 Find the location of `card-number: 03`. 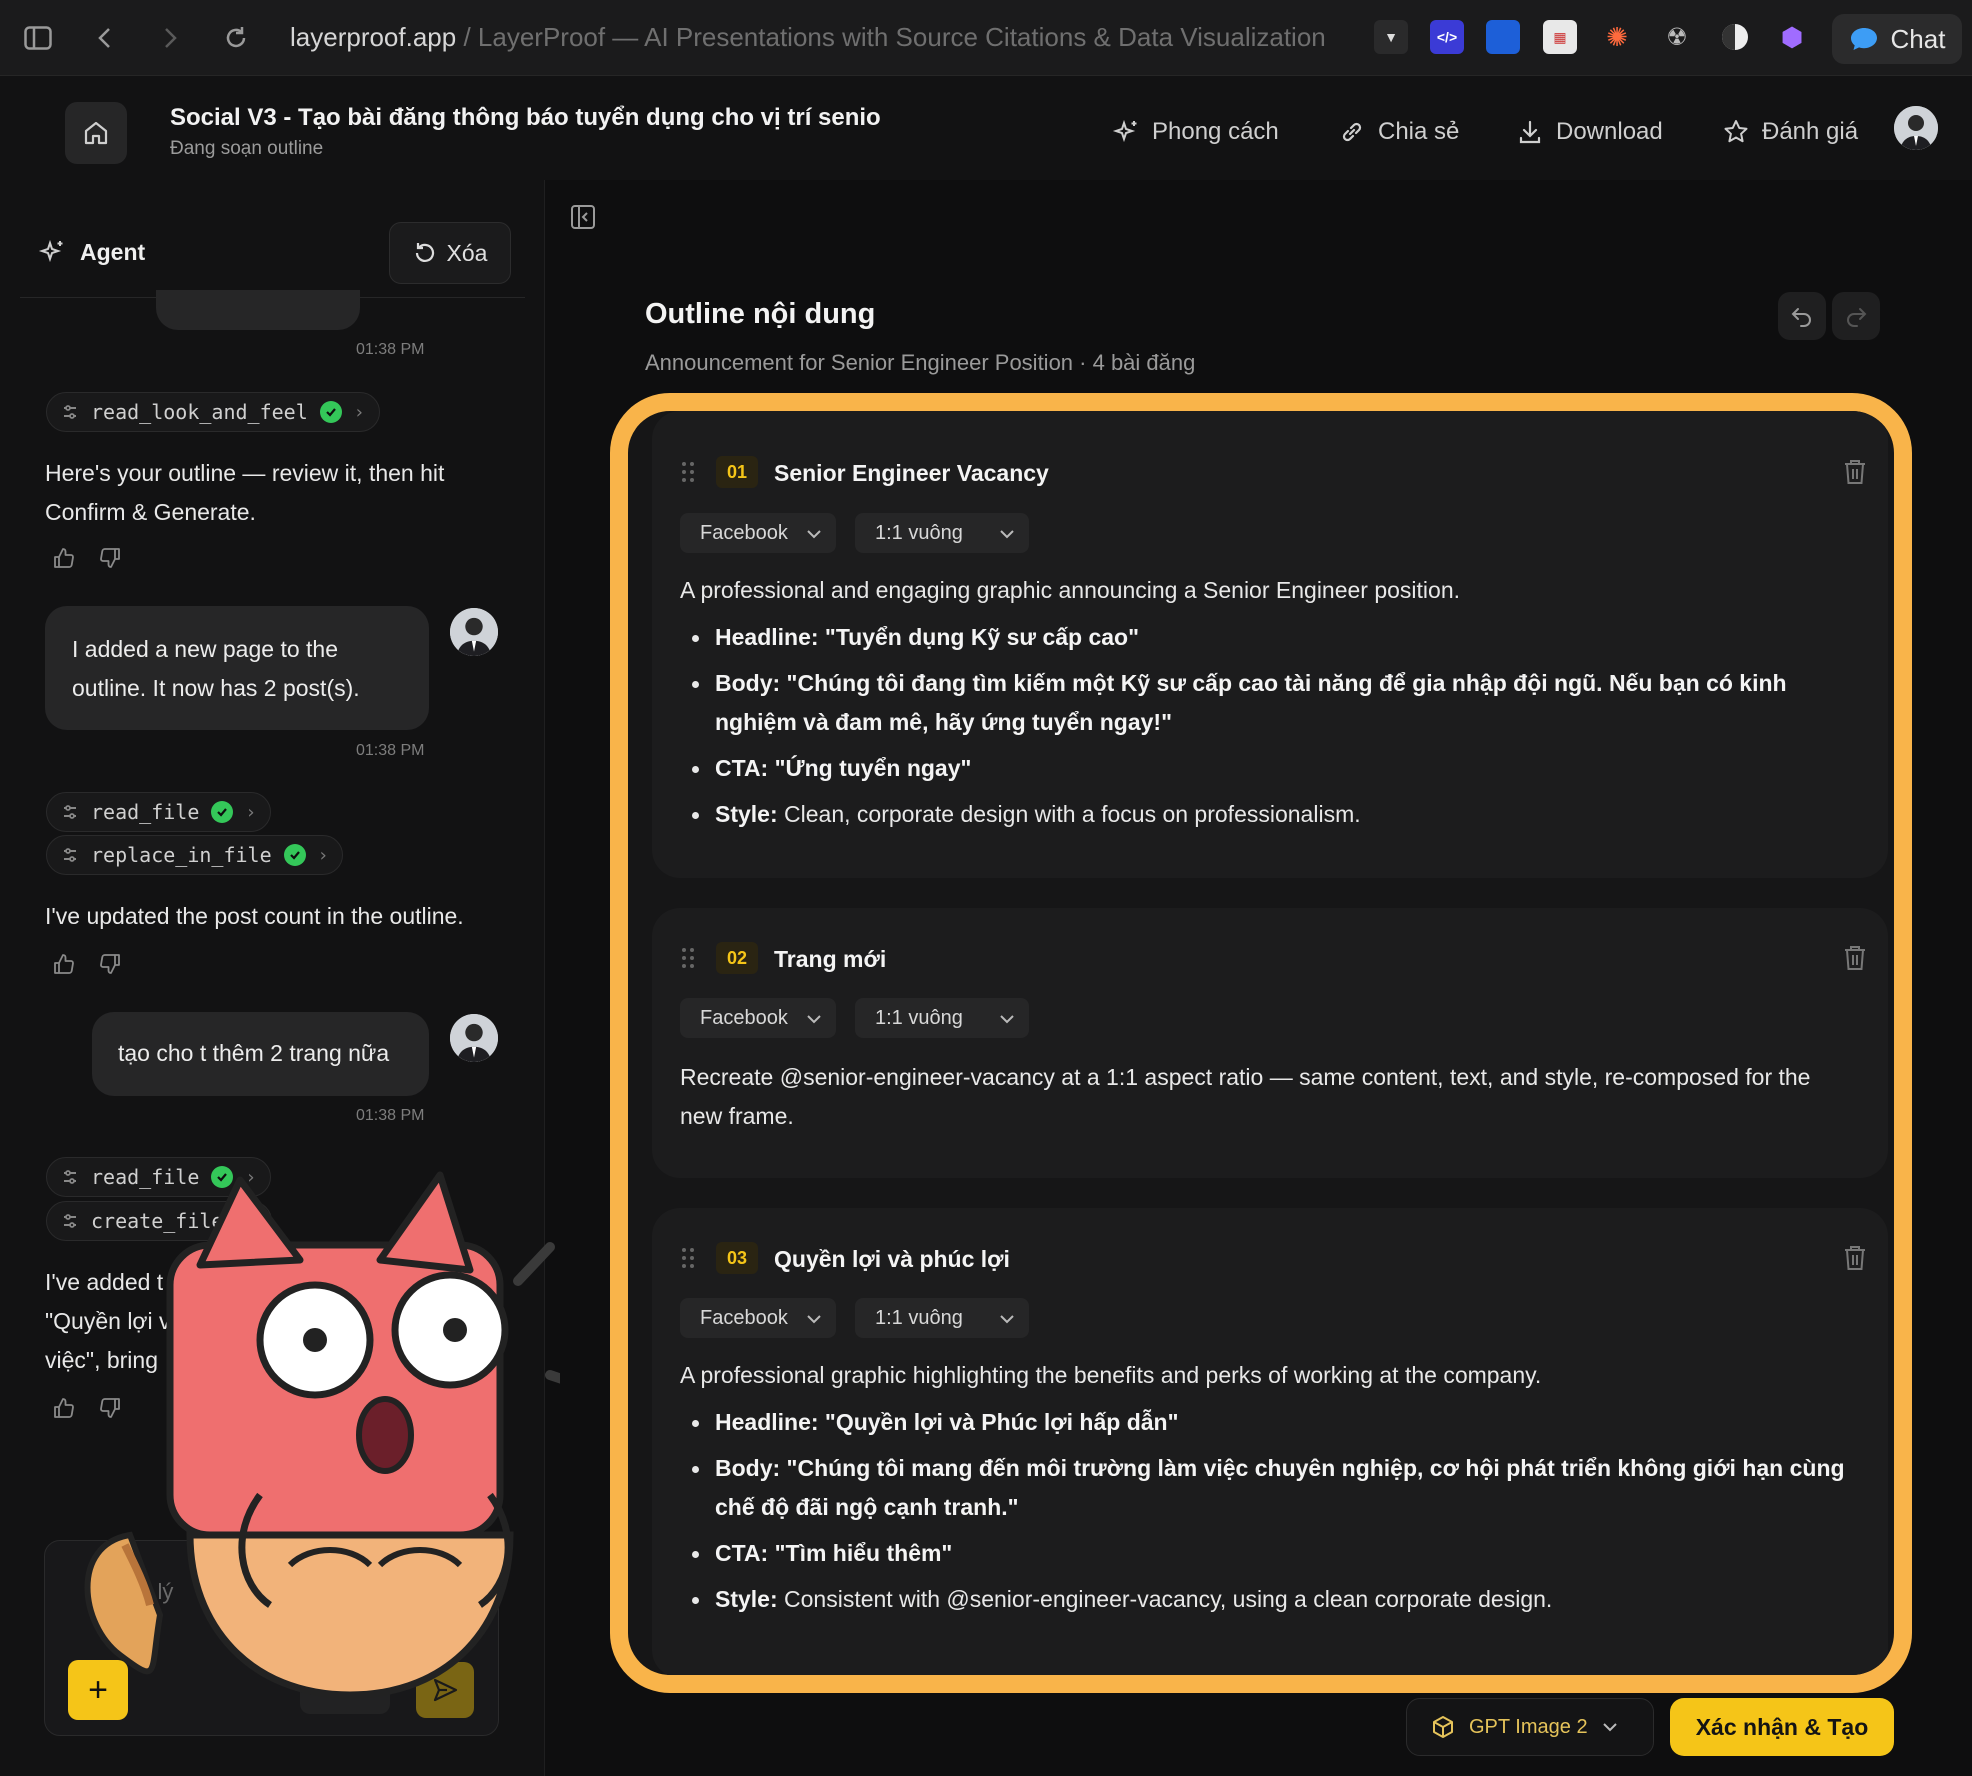

card-number: 03 is located at coordinates (737, 1258).